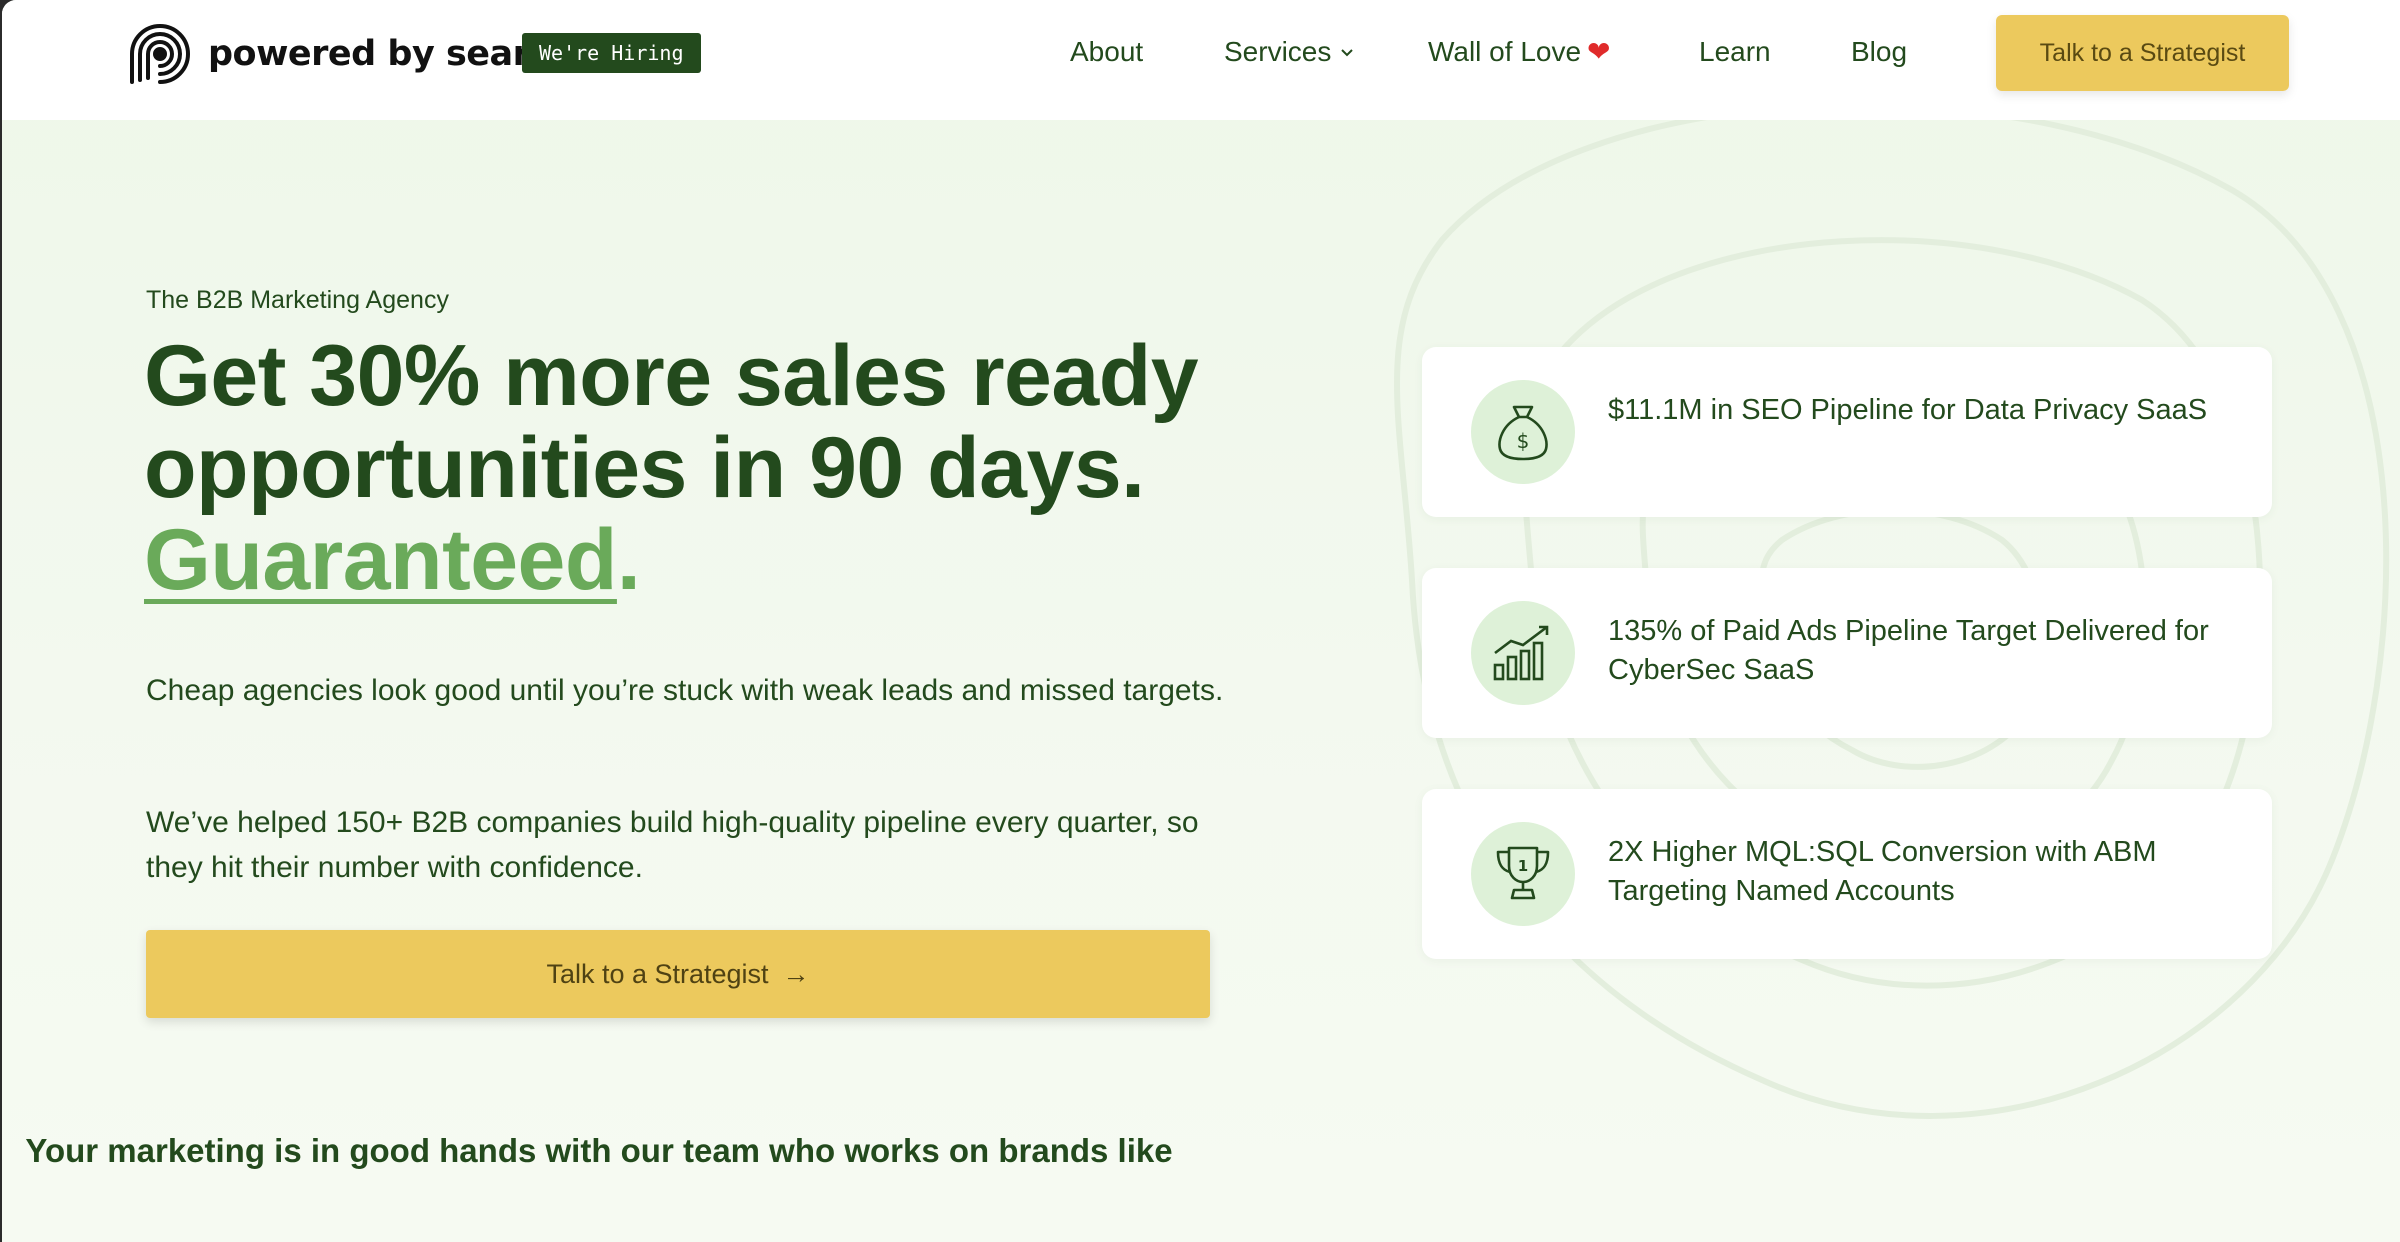  I want to click on nav-learn: Learn, so click(1735, 52).